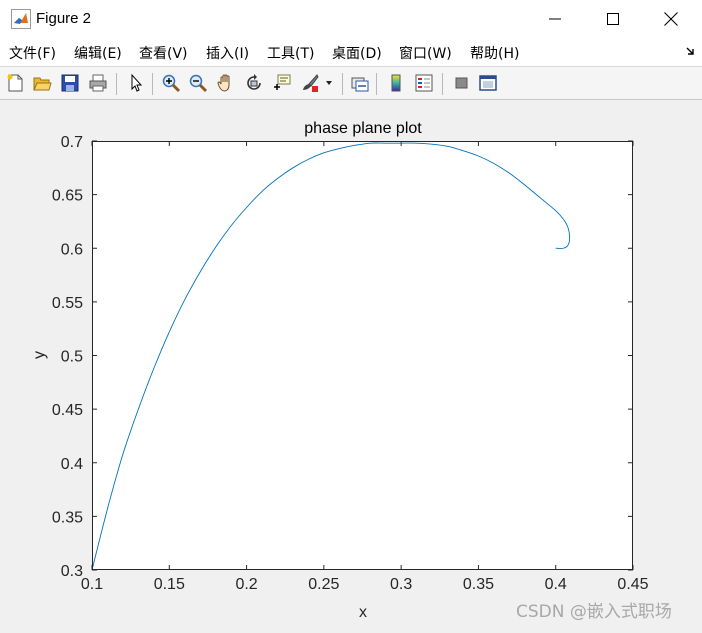 The image size is (702, 633). I want to click on menu-insert: 插入(I), so click(227, 53).